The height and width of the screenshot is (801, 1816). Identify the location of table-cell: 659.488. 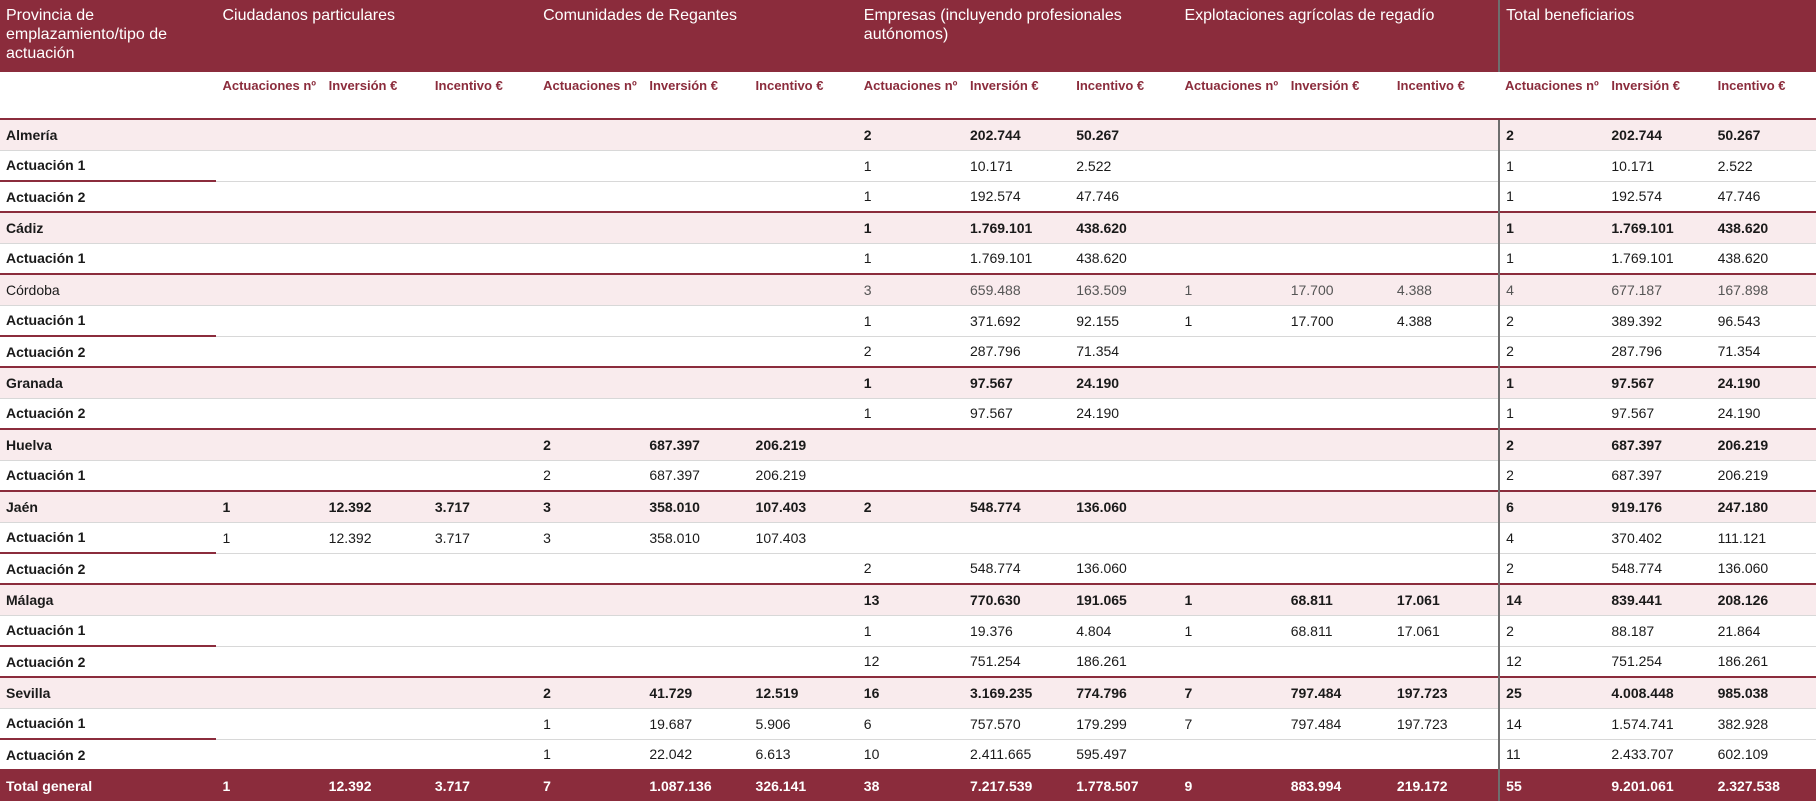
(1017, 289).